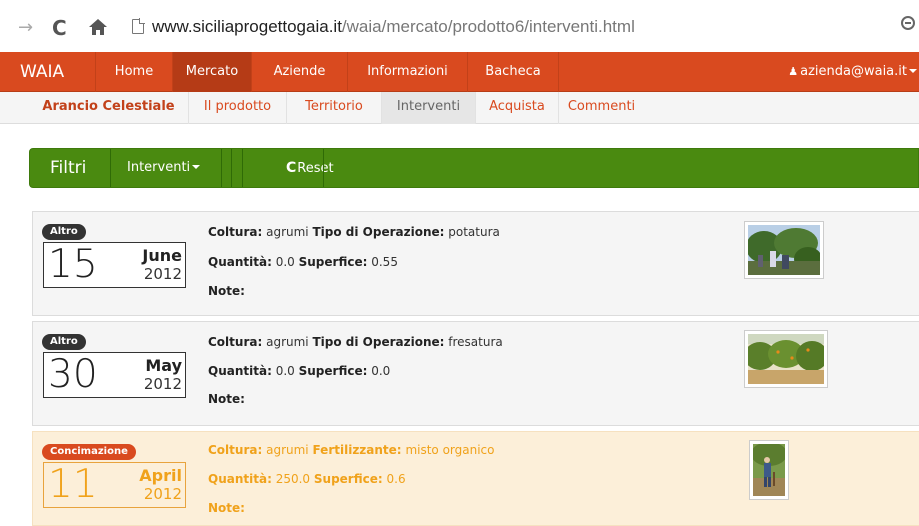 Image resolution: width=919 pixels, height=526 pixels. What do you see at coordinates (68, 168) in the screenshot?
I see `filter-title: Filtri` at bounding box center [68, 168].